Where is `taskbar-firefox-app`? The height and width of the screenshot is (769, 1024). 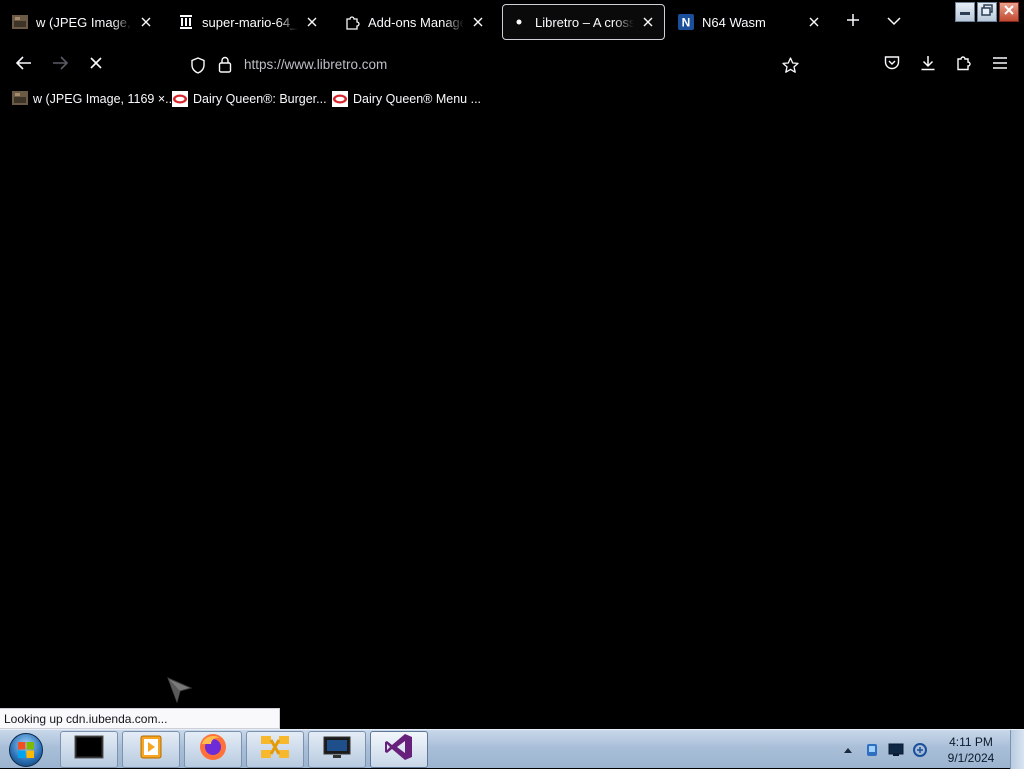
taskbar-firefox-app is located at coordinates (213, 749).